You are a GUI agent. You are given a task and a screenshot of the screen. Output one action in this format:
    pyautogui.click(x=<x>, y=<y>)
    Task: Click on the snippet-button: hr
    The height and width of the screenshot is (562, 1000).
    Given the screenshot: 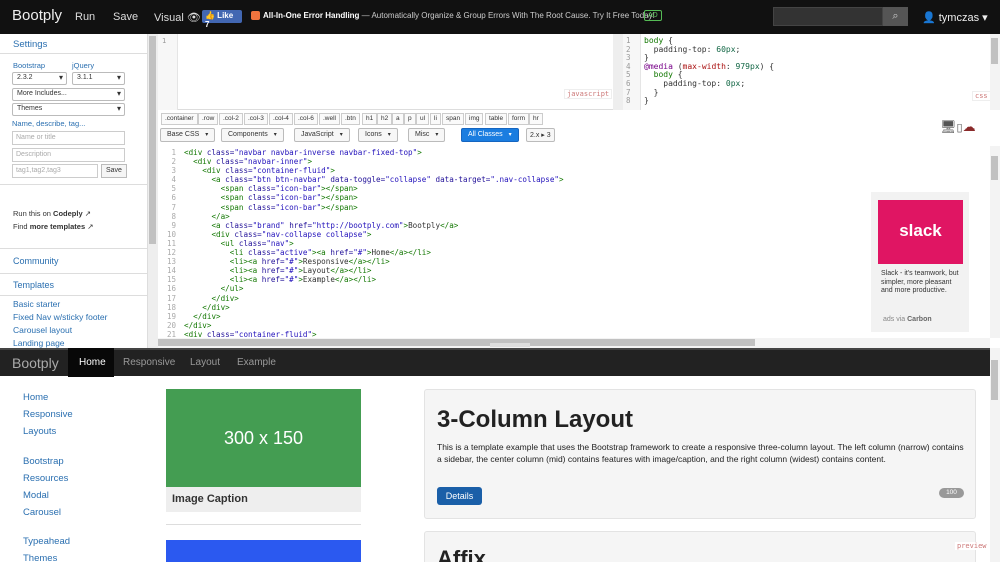 What is the action you would take?
    pyautogui.click(x=536, y=119)
    